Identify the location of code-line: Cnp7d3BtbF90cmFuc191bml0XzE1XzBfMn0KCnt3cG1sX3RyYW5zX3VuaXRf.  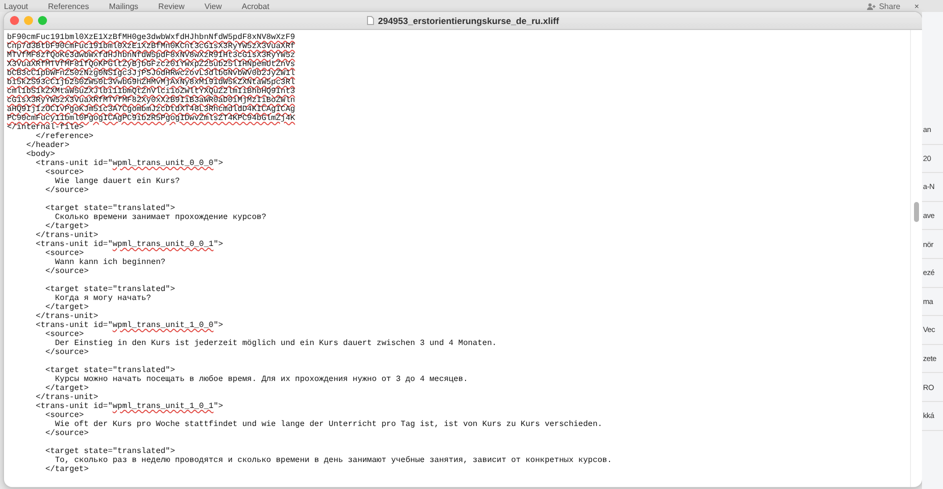
(151, 46).